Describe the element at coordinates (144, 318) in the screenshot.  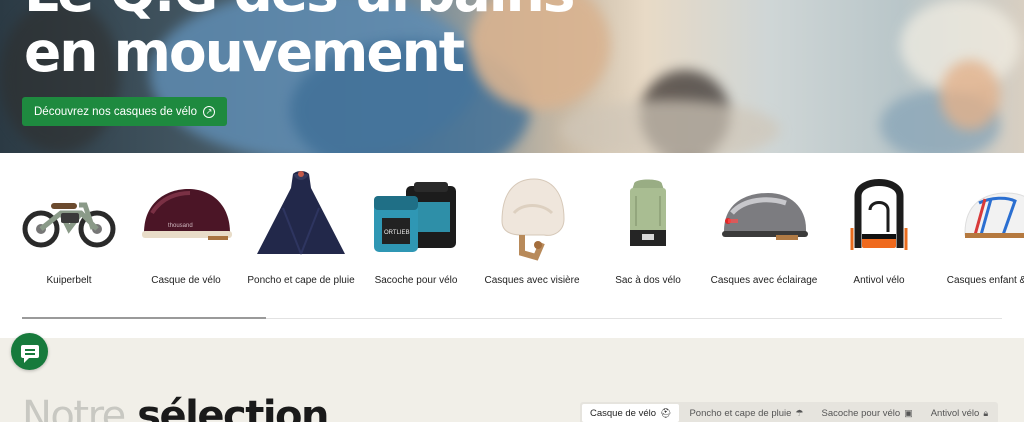
I see `category-scrollbar-thumb` at that location.